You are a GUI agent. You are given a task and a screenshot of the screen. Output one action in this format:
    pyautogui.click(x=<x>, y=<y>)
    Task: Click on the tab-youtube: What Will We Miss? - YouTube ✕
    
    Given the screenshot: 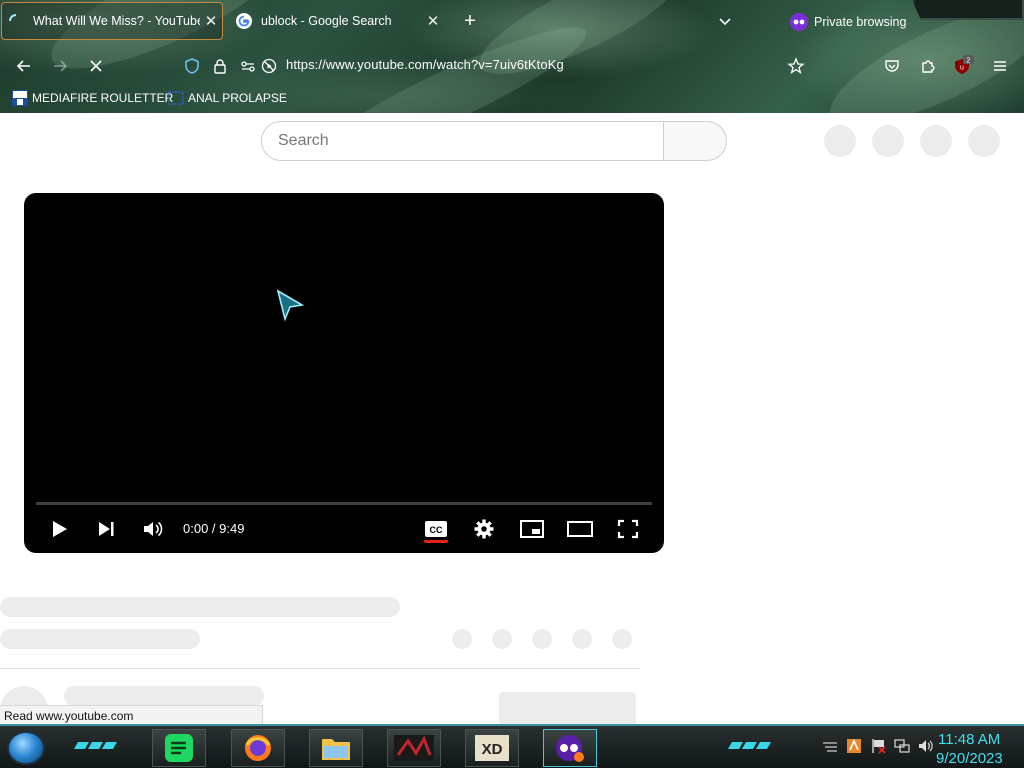 What is the action you would take?
    pyautogui.click(x=112, y=21)
    